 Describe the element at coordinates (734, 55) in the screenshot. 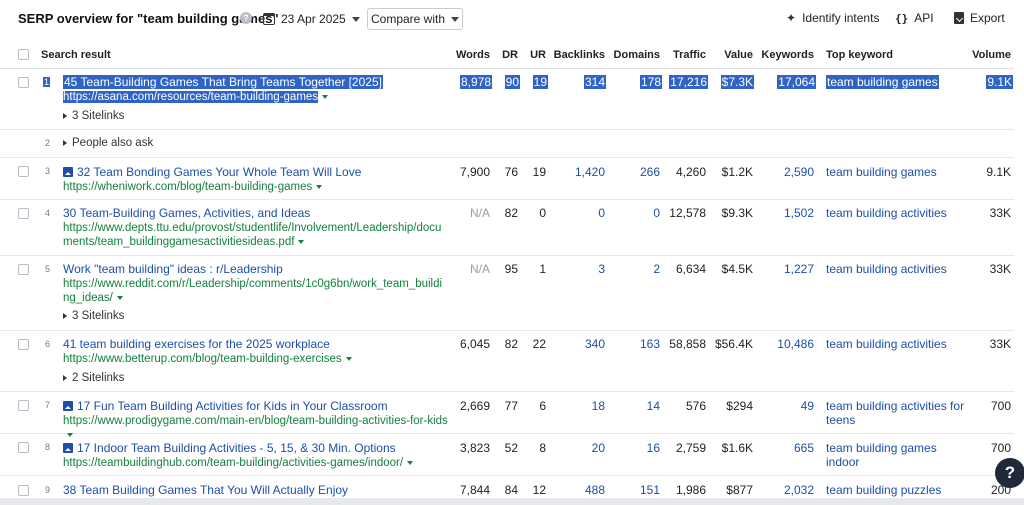

I see `col-value: Value` at that location.